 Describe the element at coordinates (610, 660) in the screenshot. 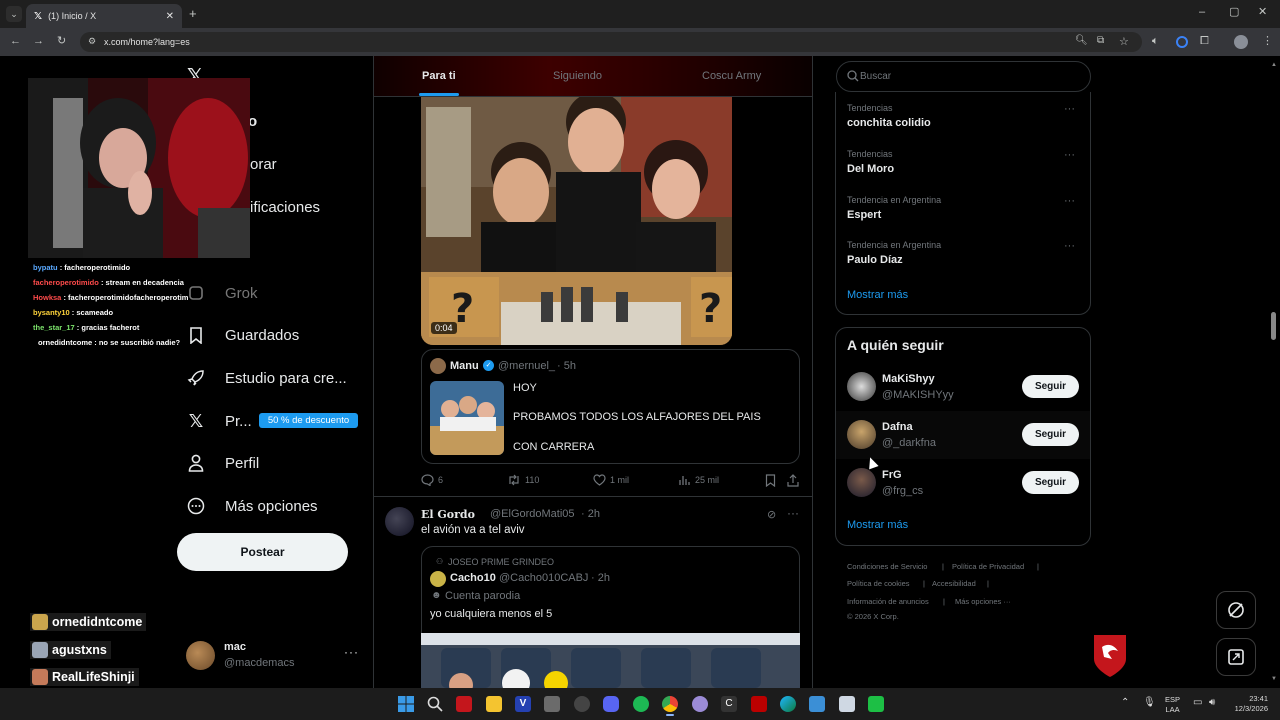

I see `quoted-post2-image` at that location.